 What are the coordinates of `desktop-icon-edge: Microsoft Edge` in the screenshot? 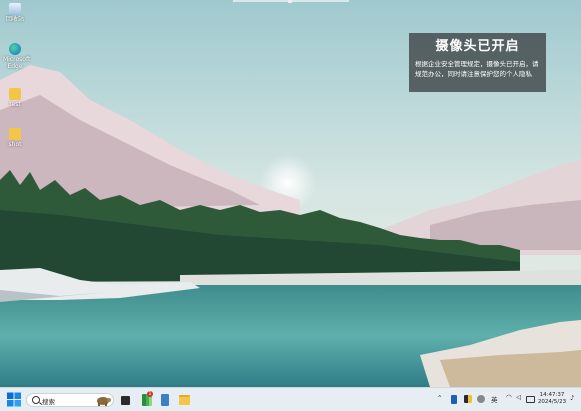 It's located at (17, 56).